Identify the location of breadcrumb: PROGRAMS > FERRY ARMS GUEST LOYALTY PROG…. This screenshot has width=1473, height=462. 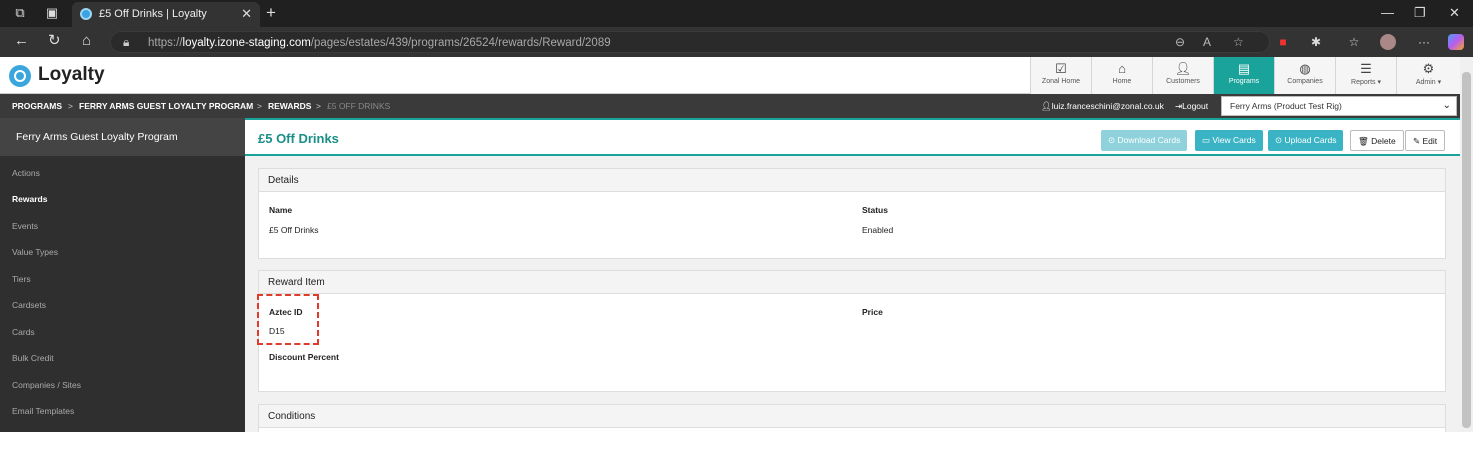
(730, 106).